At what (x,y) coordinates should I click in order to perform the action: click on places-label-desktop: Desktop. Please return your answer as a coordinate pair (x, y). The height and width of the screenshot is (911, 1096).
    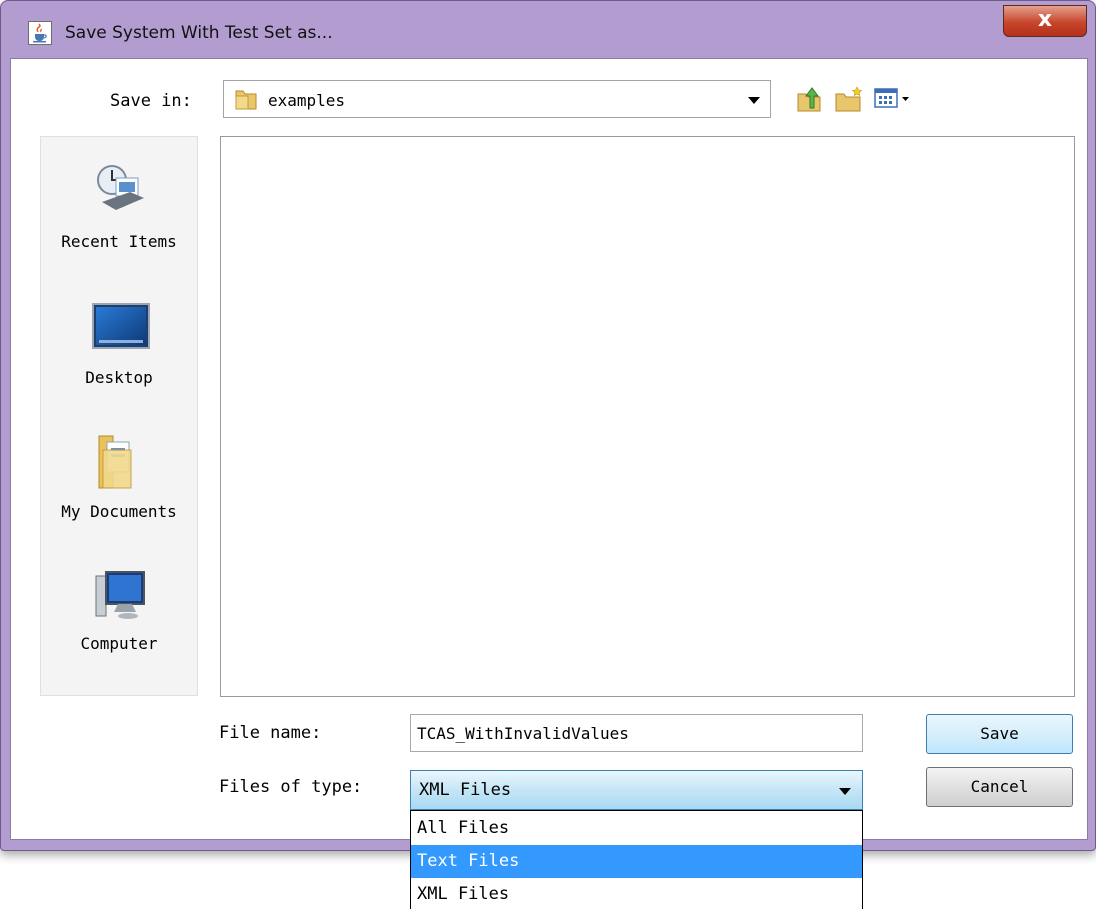
    Looking at the image, I should click on (119, 377).